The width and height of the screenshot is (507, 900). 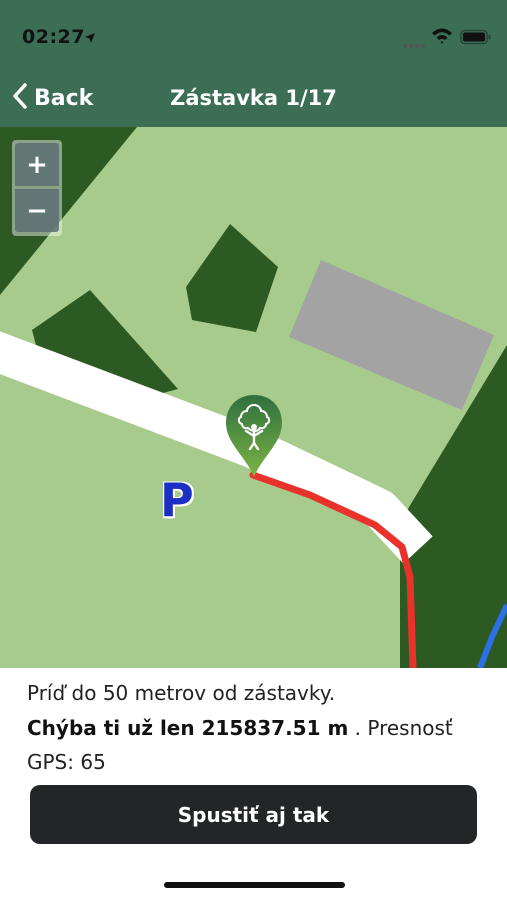 What do you see at coordinates (37, 164) in the screenshot?
I see `zoom-in-button: +` at bounding box center [37, 164].